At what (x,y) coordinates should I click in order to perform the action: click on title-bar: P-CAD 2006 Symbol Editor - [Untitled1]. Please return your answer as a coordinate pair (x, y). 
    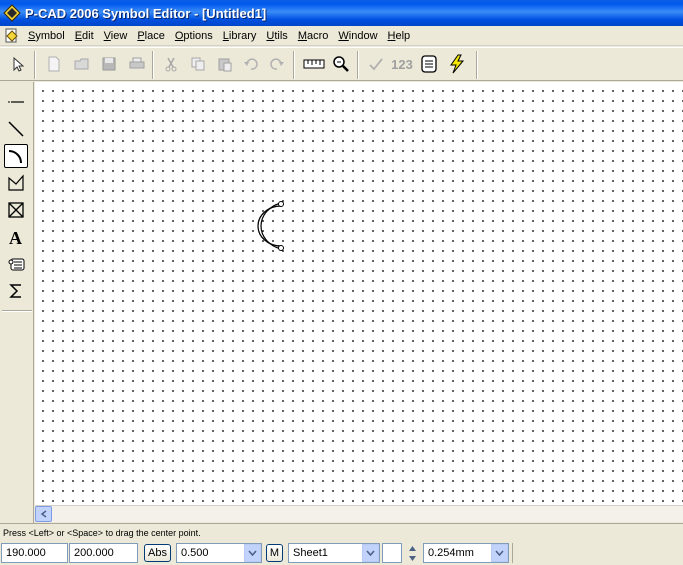
    Looking at the image, I should click on (341, 13).